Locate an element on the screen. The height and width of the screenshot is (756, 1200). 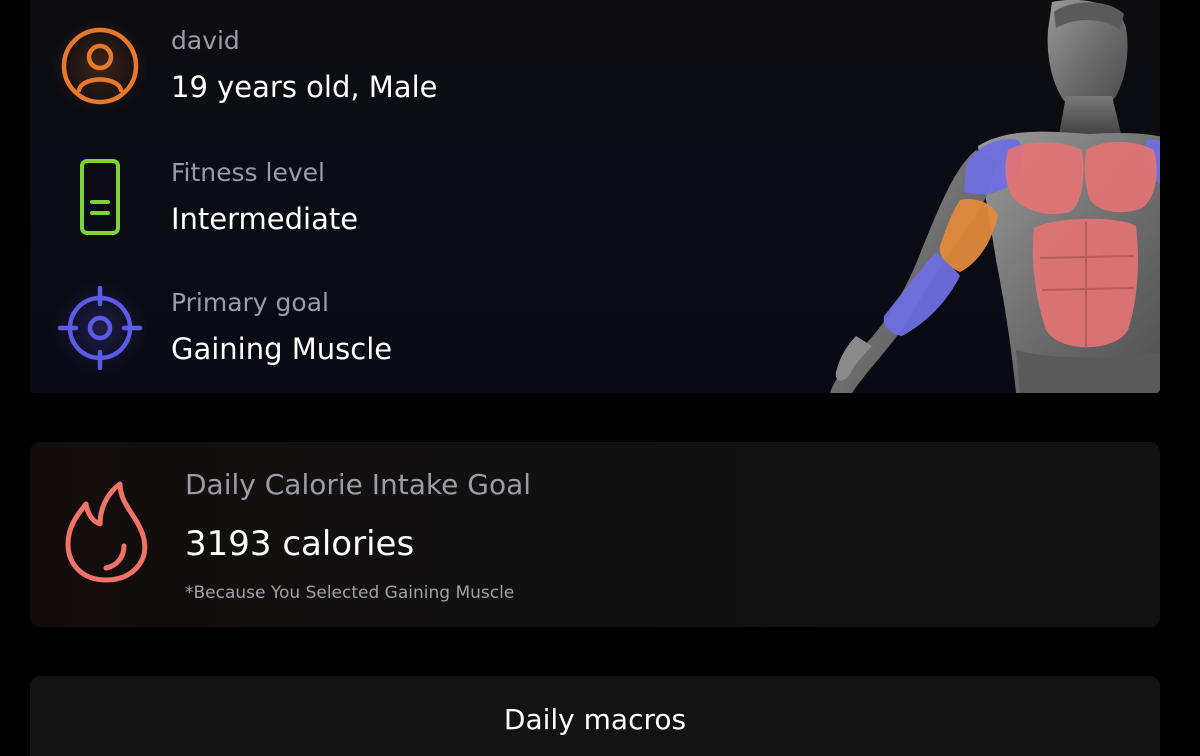
daily-macros-card: Daily macros is located at coordinates (595, 716).